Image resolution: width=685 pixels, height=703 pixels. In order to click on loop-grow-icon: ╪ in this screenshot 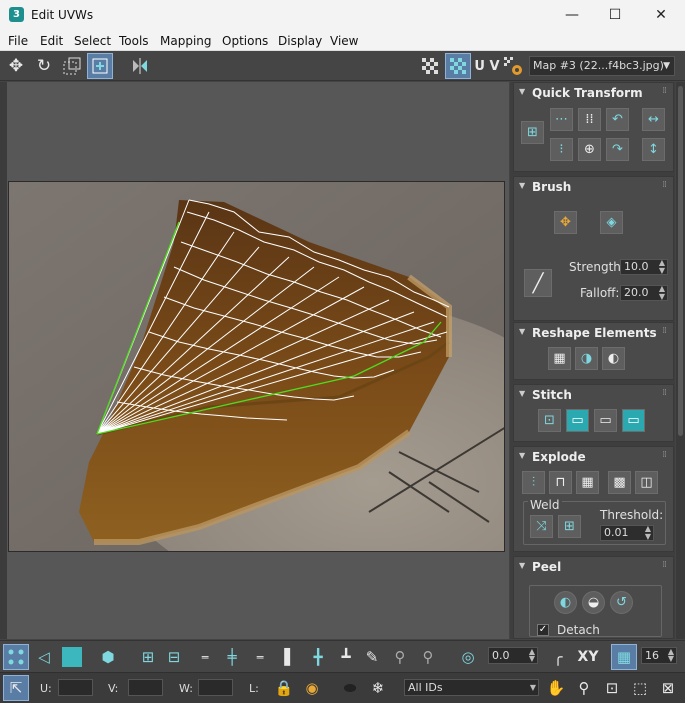, I will do `click(232, 657)`.